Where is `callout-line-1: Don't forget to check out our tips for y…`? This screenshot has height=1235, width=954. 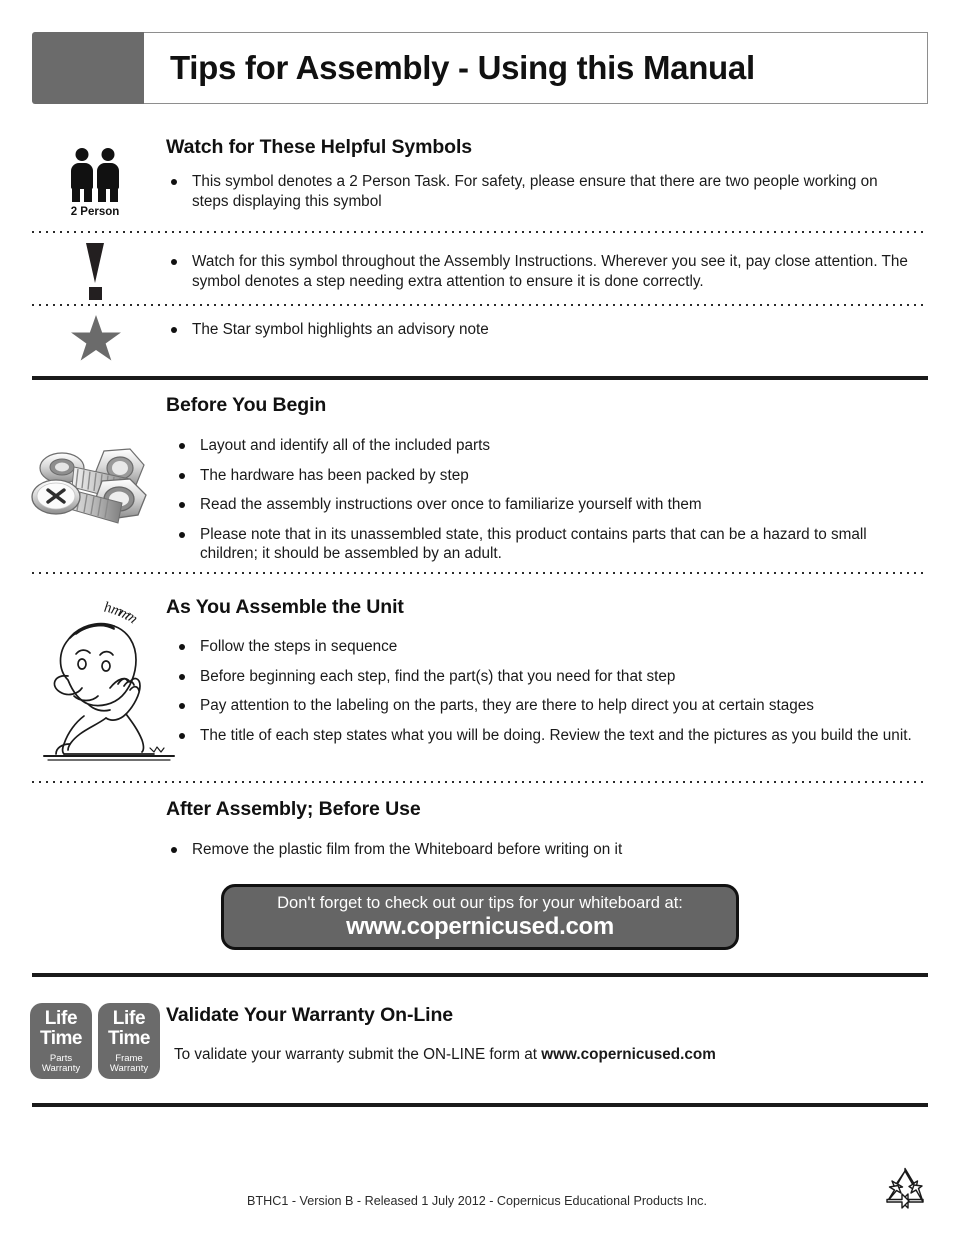
callout-line-1: Don't forget to check out our tips for y… is located at coordinates (480, 903).